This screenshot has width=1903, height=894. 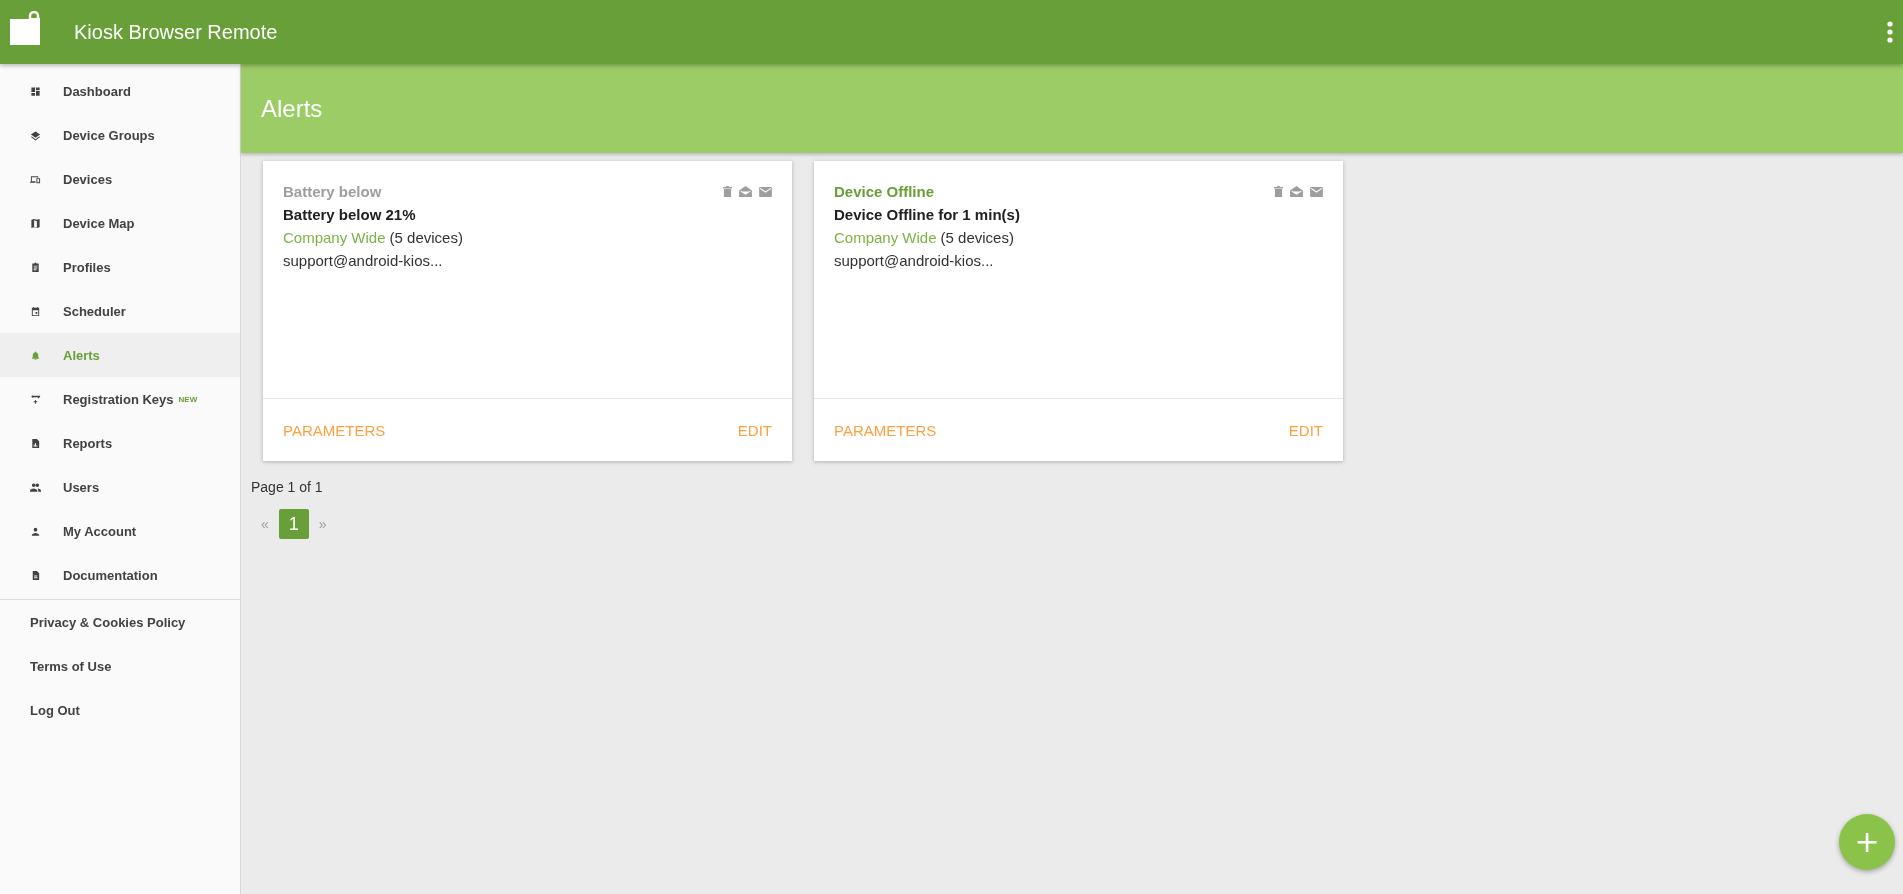 I want to click on sidebar-item: My Account, so click(x=120, y=531).